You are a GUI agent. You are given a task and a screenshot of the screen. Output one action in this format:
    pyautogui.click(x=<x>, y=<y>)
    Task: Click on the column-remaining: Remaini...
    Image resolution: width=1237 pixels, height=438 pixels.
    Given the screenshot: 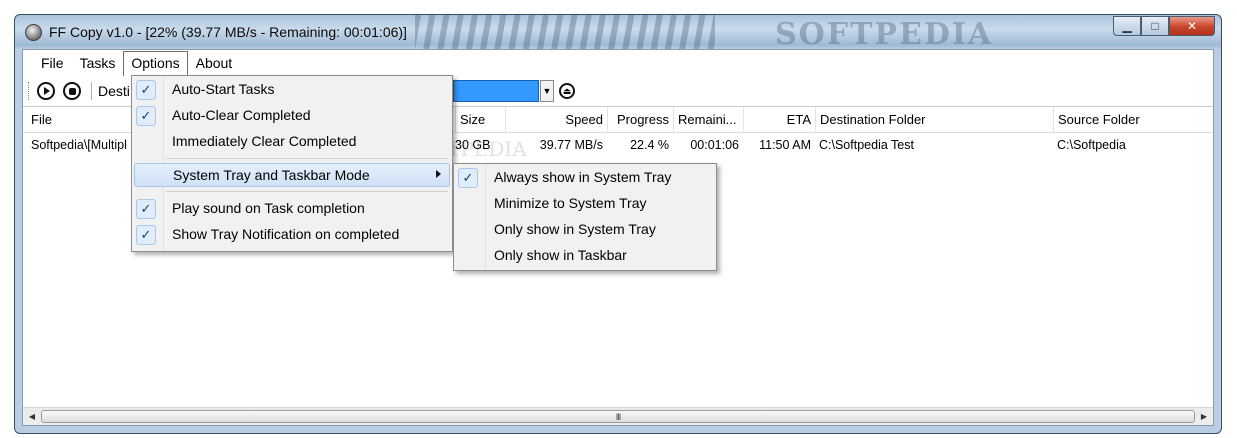 What is the action you would take?
    pyautogui.click(x=708, y=120)
    